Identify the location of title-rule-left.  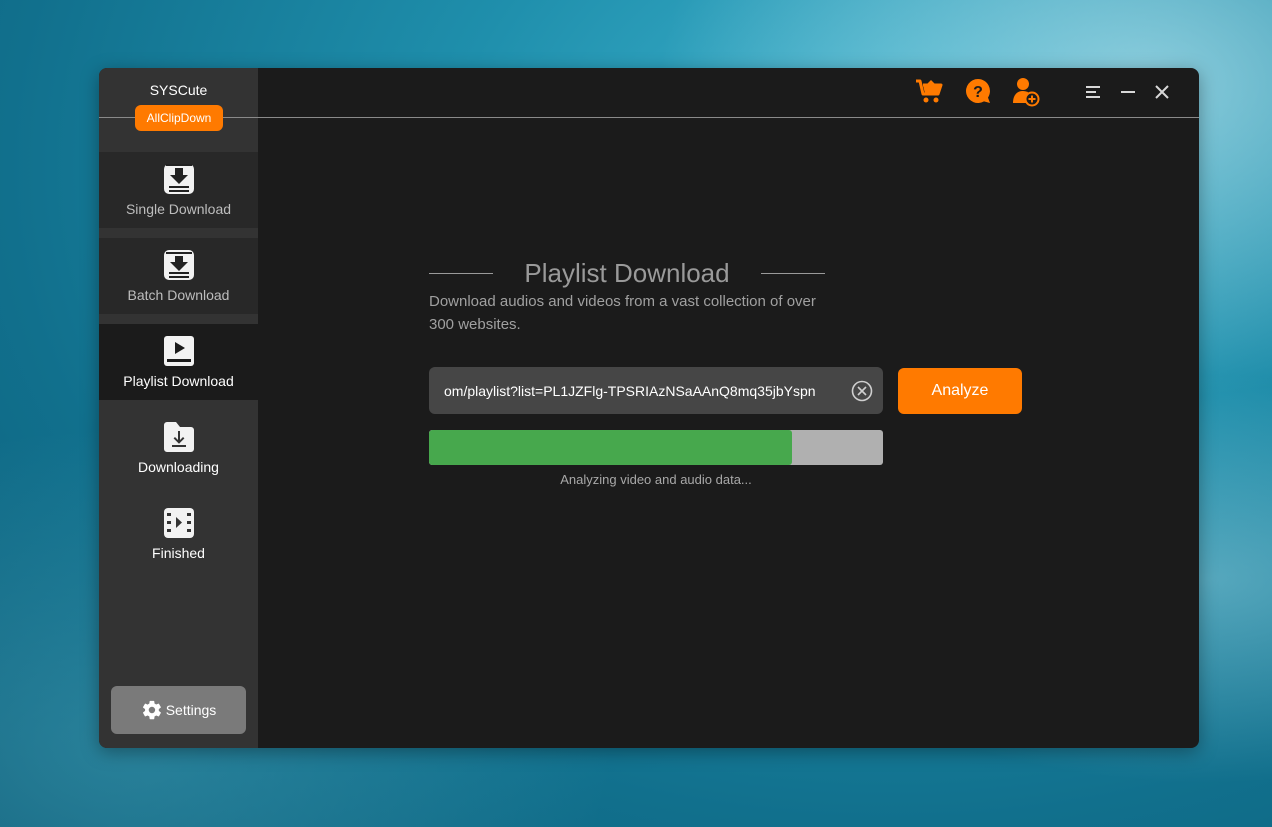
(461, 273).